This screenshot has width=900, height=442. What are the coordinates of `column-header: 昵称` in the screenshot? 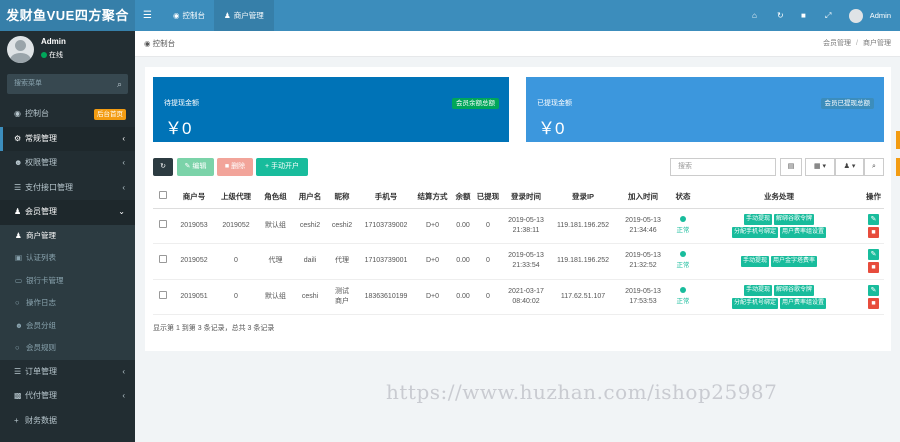 It's located at (342, 197).